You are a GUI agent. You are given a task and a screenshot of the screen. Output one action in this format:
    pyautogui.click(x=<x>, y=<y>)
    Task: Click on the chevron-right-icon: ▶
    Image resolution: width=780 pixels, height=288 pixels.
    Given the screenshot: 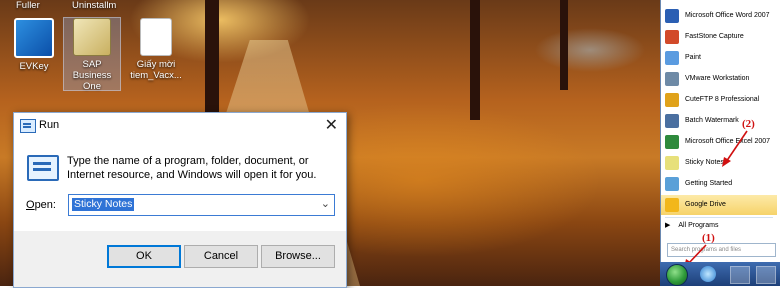 What is the action you would take?
    pyautogui.click(x=668, y=225)
    